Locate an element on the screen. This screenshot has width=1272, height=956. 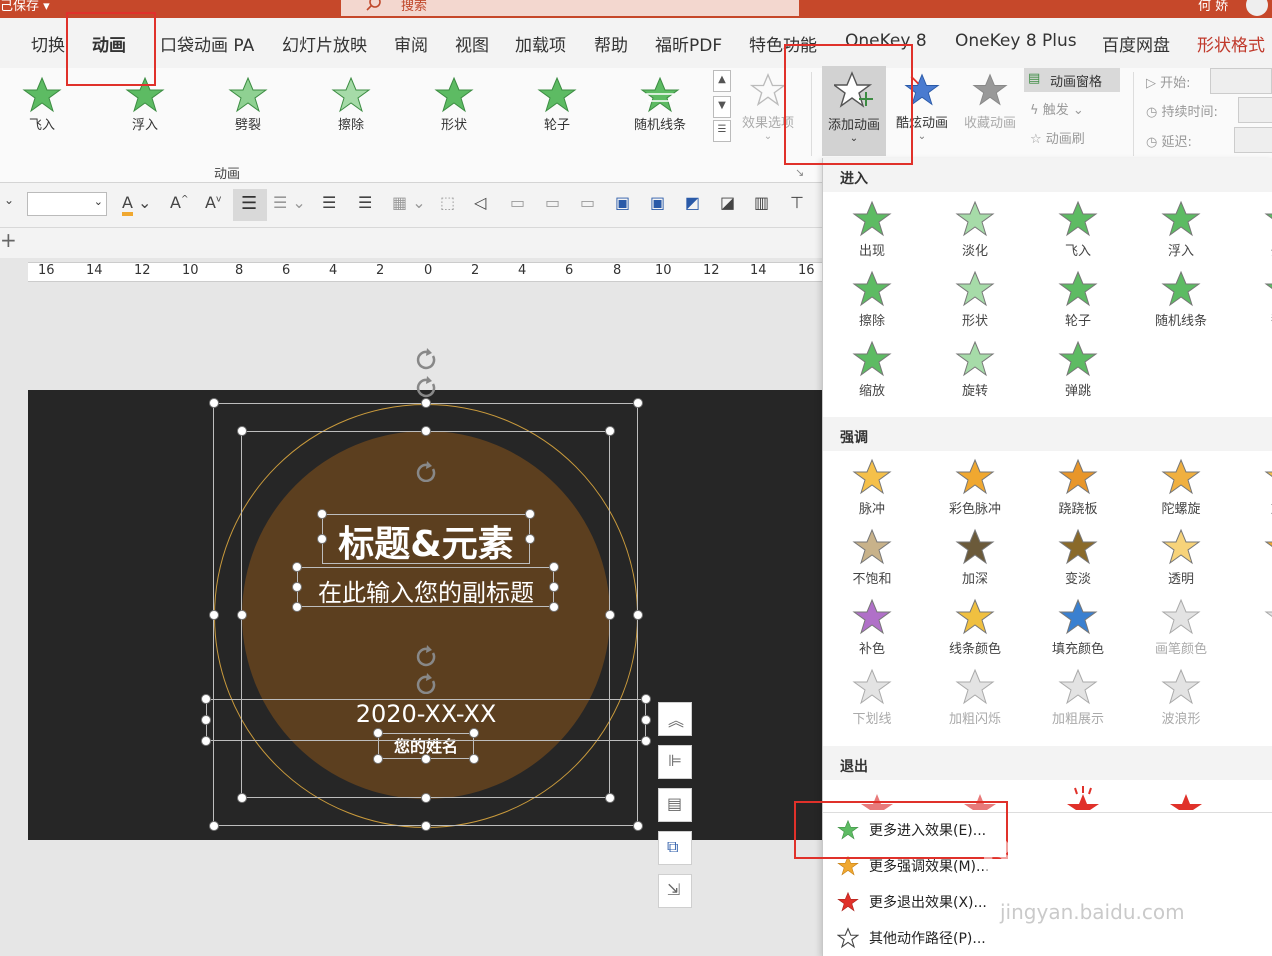
entrance-effect: 缩放 is located at coordinates (872, 369).